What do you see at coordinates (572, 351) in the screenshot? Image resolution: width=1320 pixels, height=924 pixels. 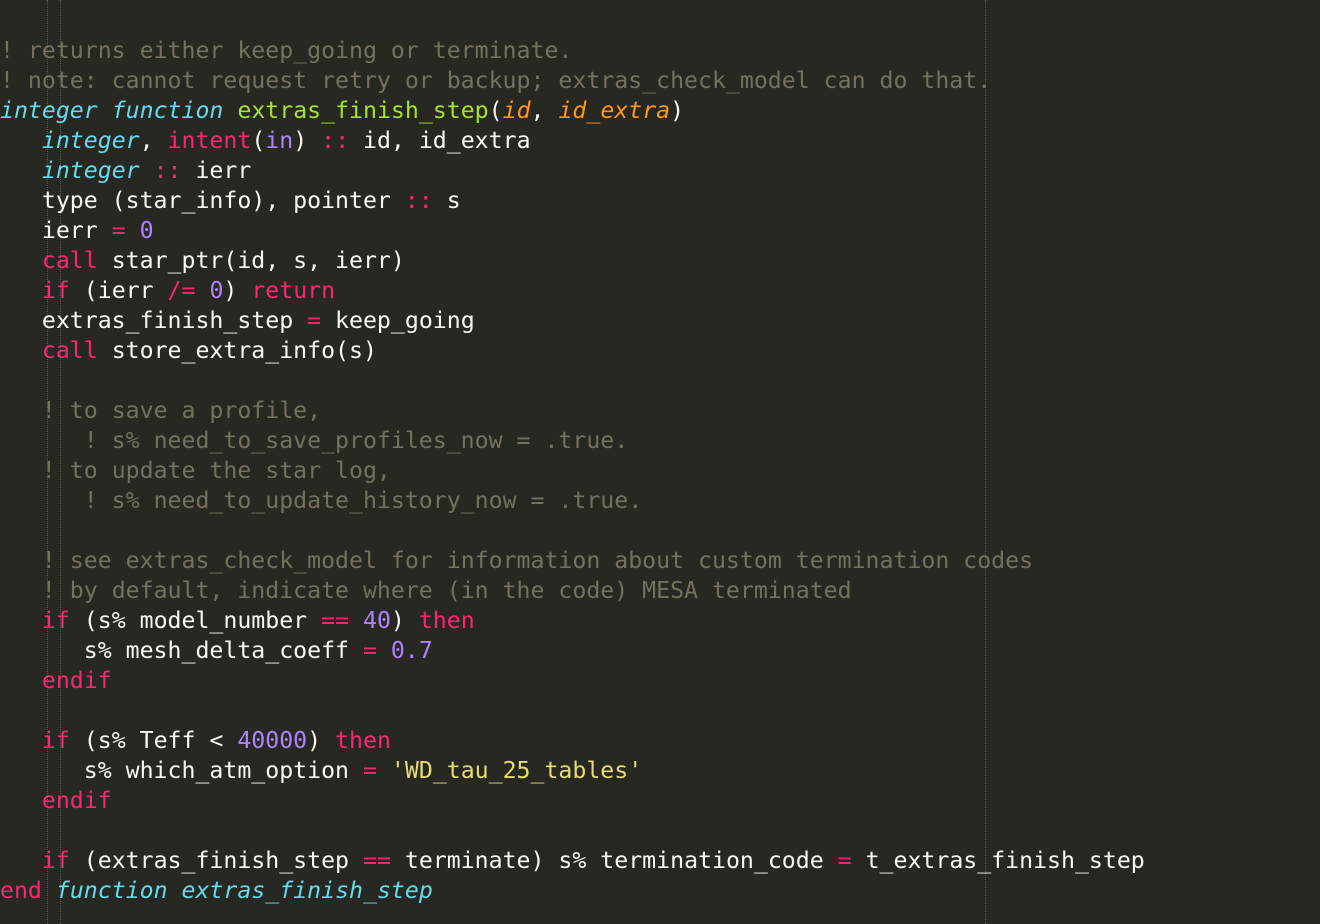 I see `code-line: call store_extra_info(s)` at bounding box center [572, 351].